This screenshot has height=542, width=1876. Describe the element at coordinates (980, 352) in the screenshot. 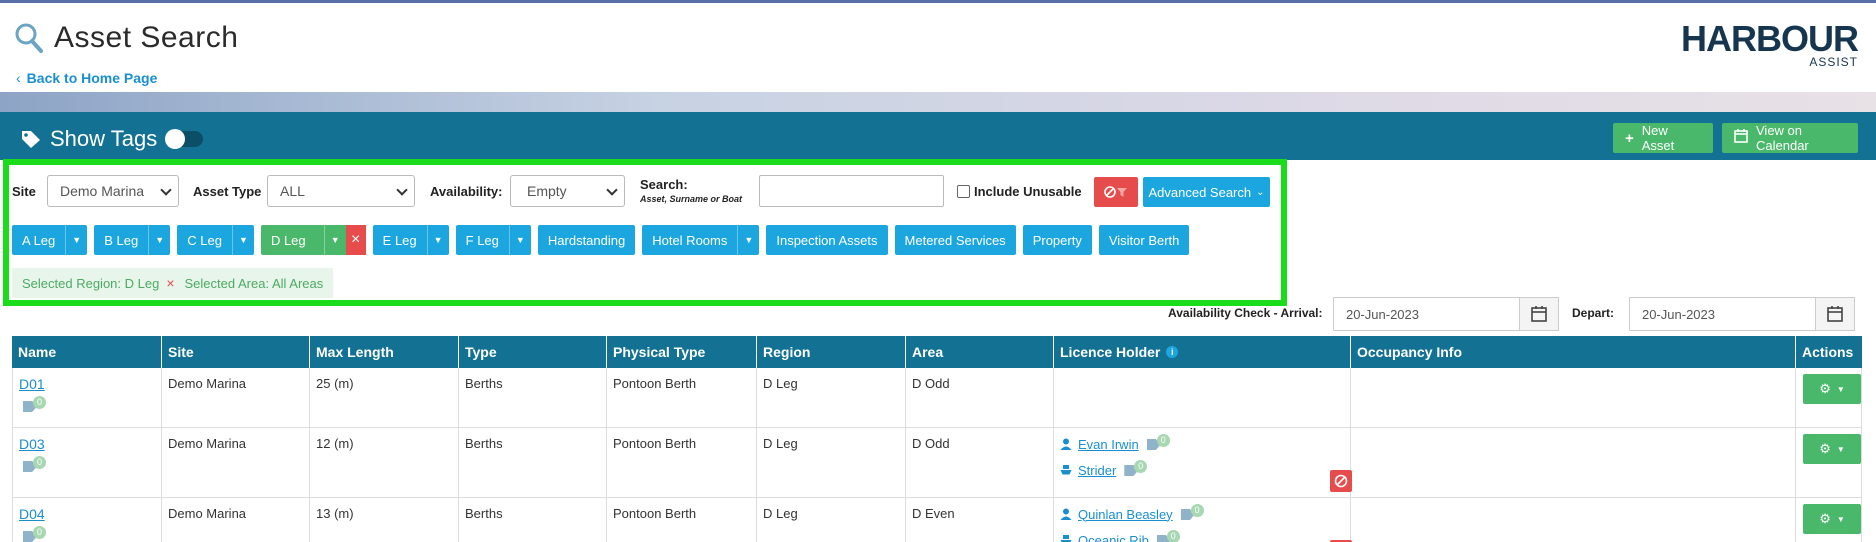

I see `column-header: Area` at that location.